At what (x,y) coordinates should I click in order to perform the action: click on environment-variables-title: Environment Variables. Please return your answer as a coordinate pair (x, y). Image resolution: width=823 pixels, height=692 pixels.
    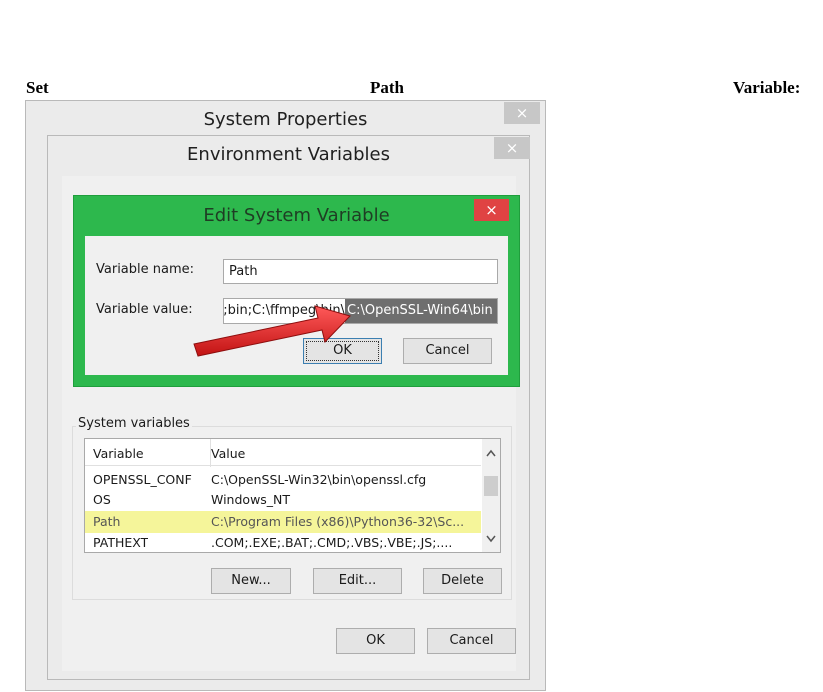
    Looking at the image, I should click on (288, 154).